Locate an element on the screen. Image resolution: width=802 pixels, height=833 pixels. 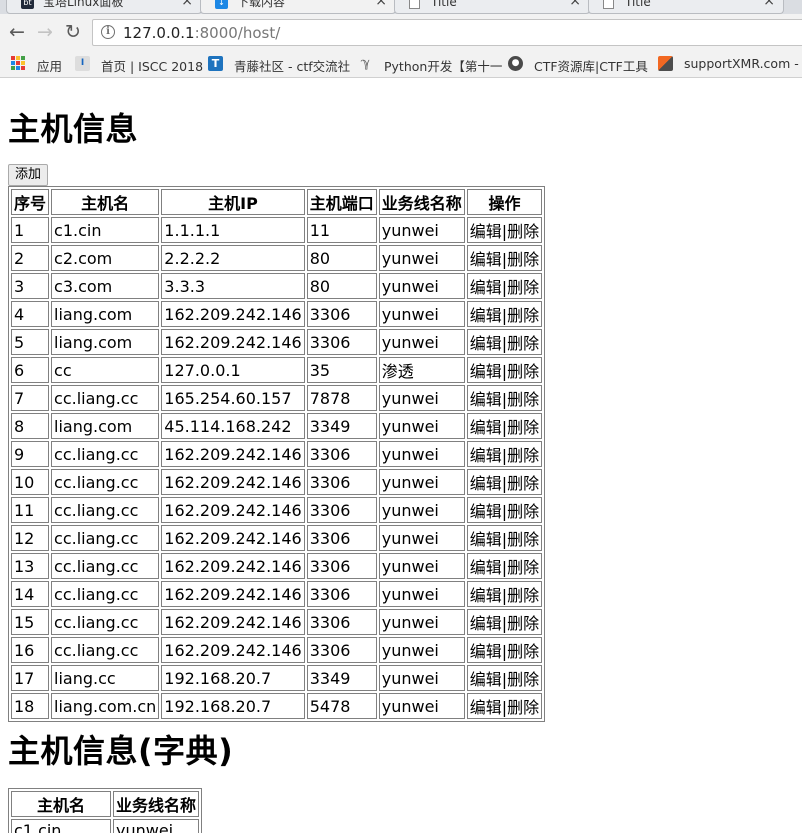
table-row: 5 liang.com 162.209.242.146 3306 yunwei 编辑|删除 is located at coordinates (277, 342).